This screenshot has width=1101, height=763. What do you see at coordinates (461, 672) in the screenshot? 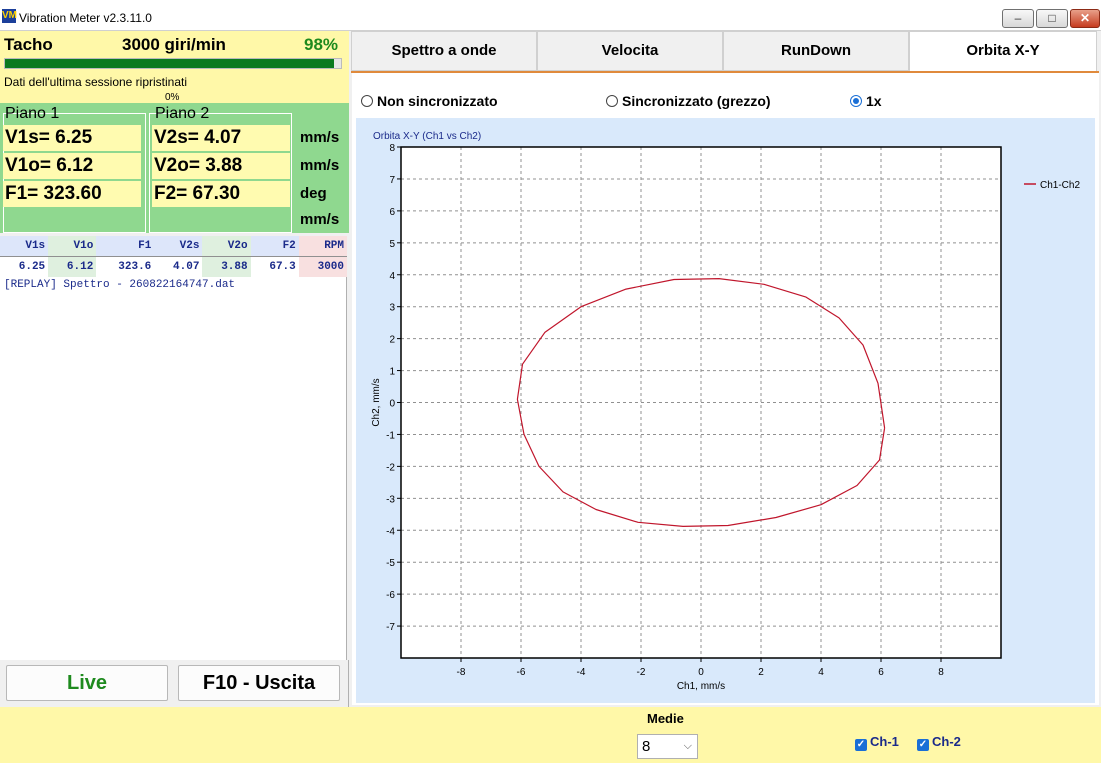
I see `x-tick-label: -8` at bounding box center [461, 672].